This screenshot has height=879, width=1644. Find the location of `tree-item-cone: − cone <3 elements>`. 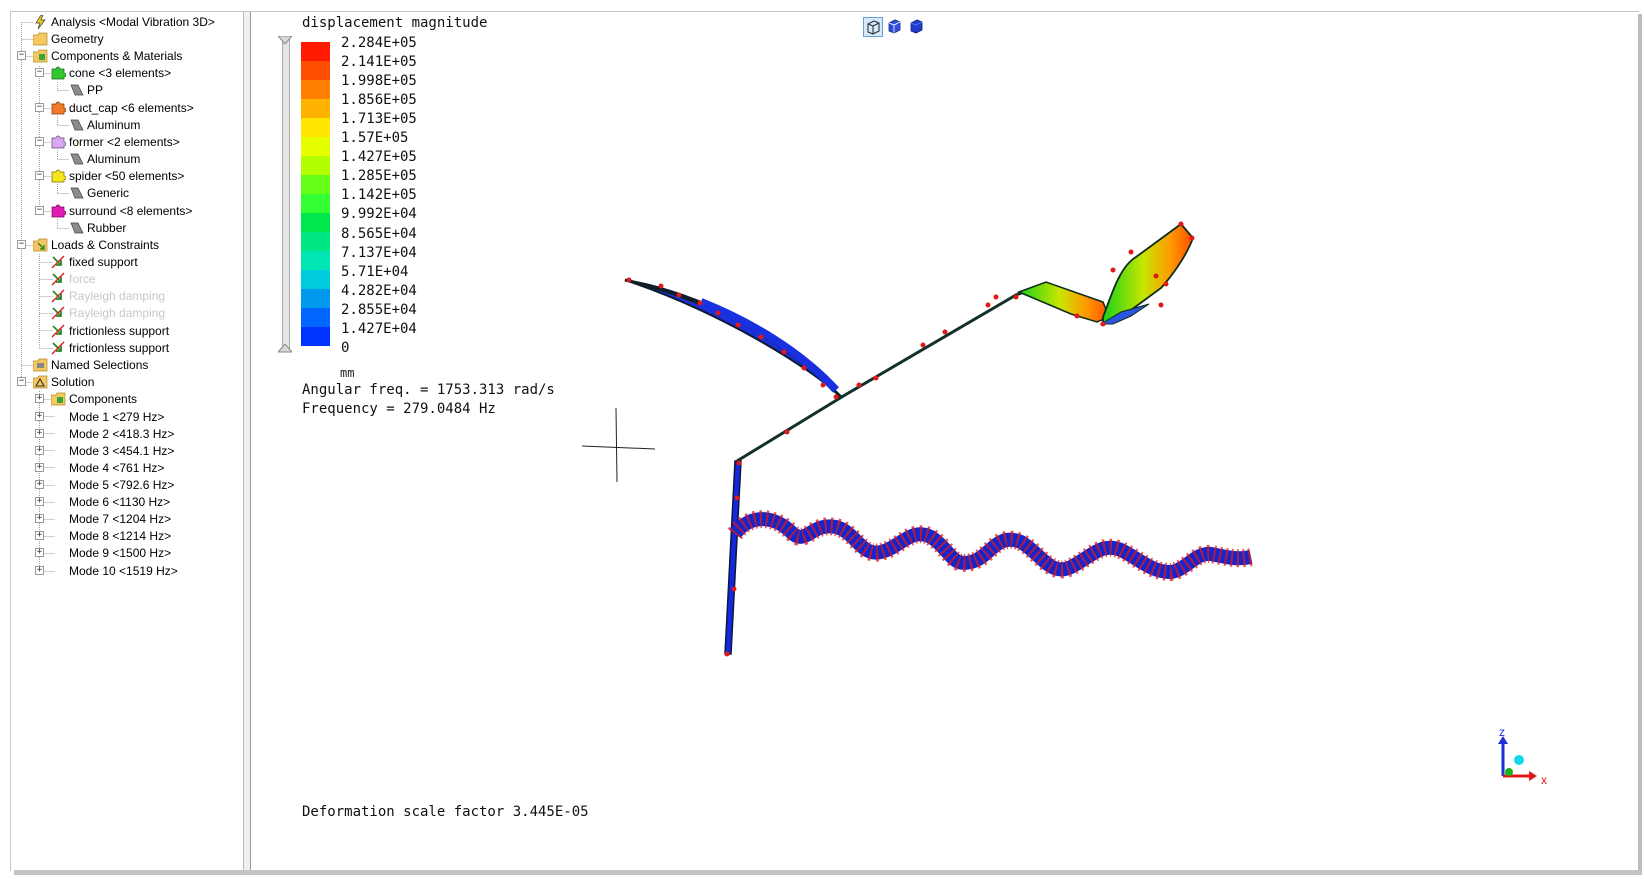

tree-item-cone: − cone <3 elements> is located at coordinates (127, 73).